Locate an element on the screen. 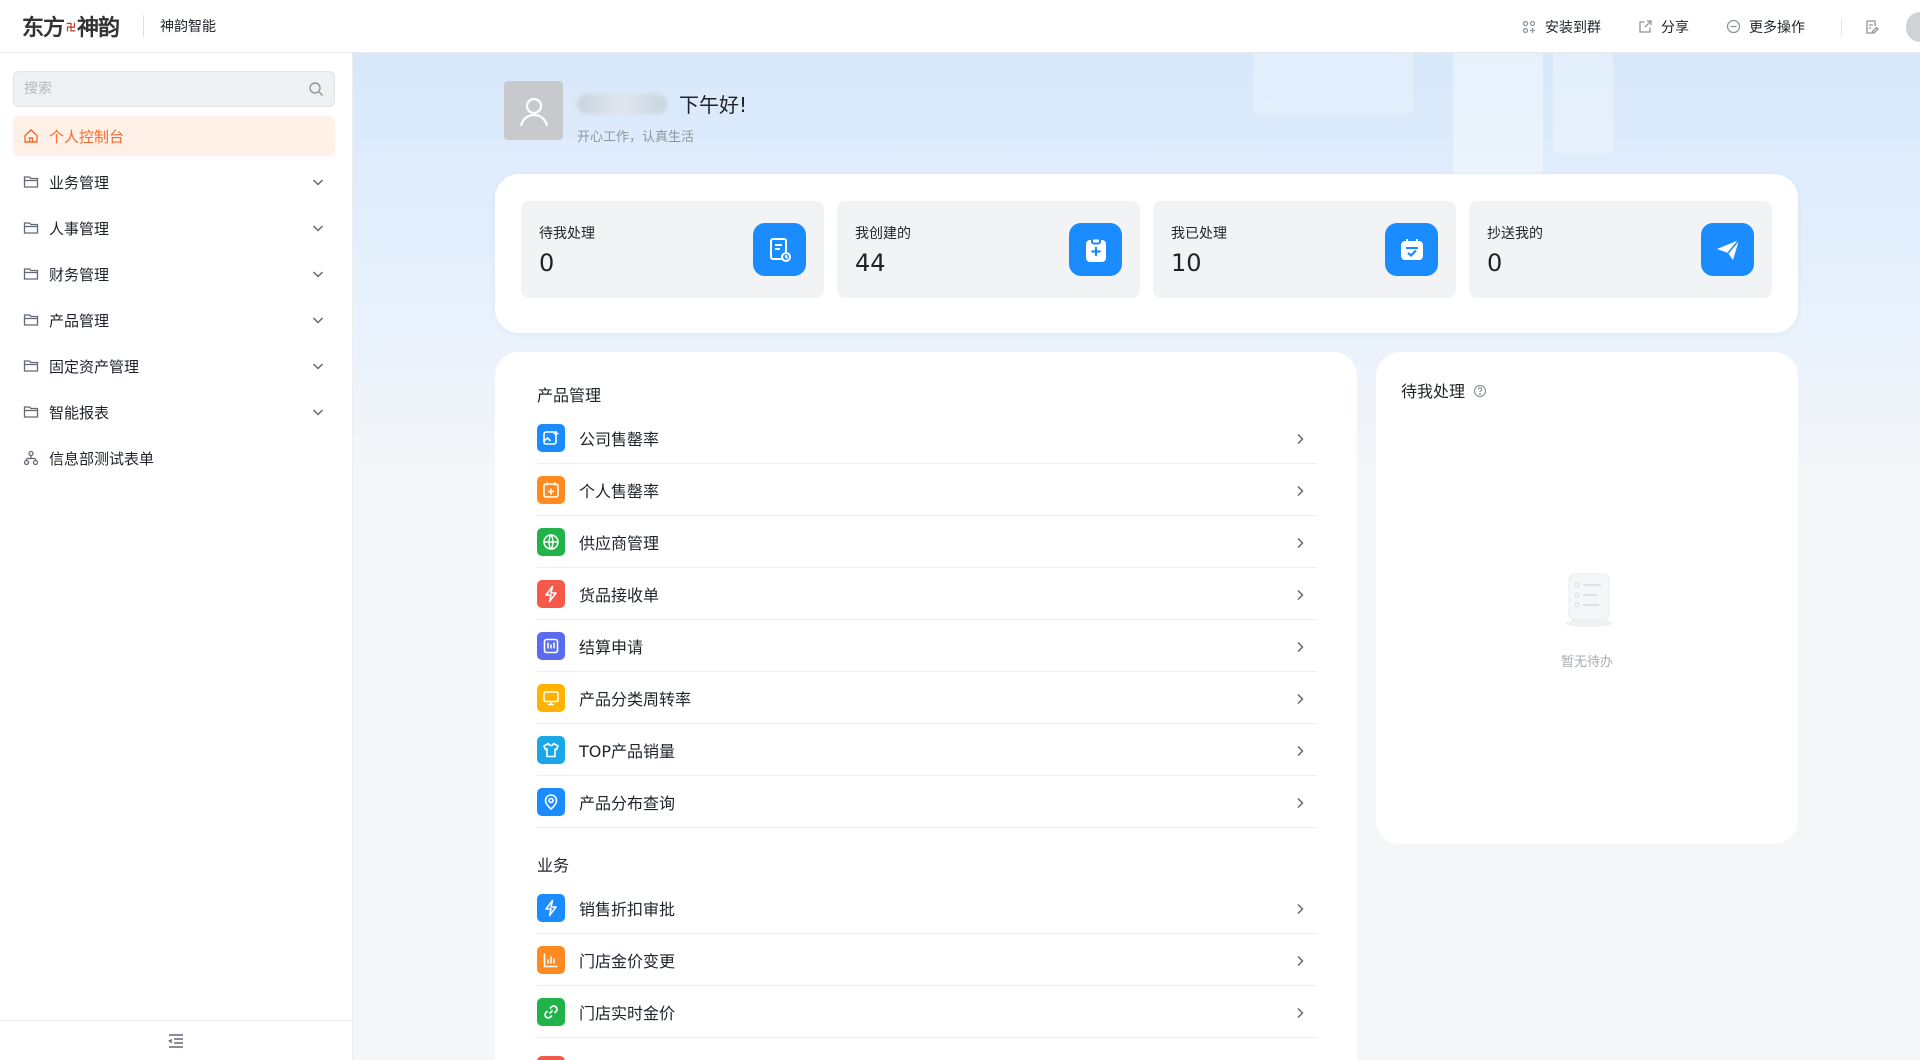  install-to-group-button: 安装到群 is located at coordinates (1561, 27).